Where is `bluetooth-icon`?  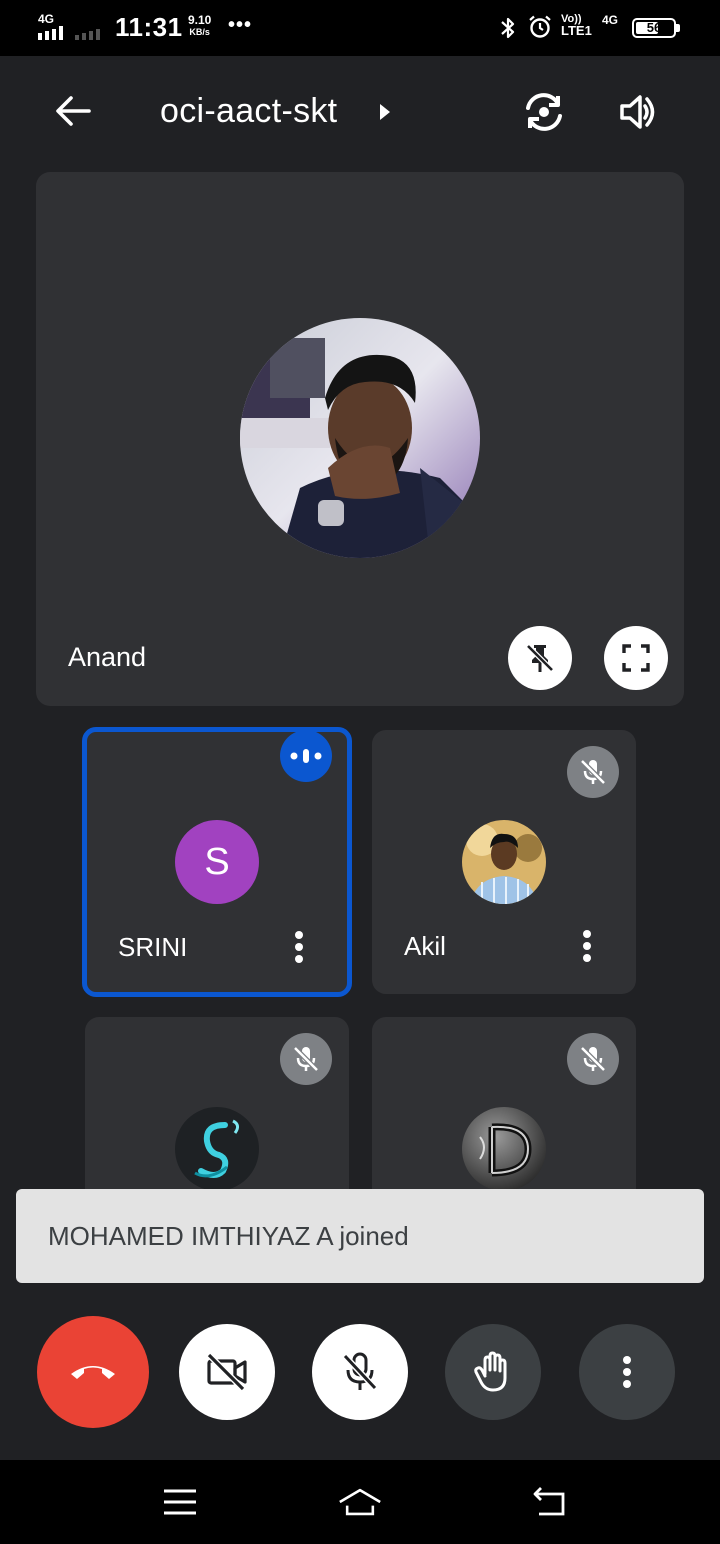 bluetooth-icon is located at coordinates (508, 28).